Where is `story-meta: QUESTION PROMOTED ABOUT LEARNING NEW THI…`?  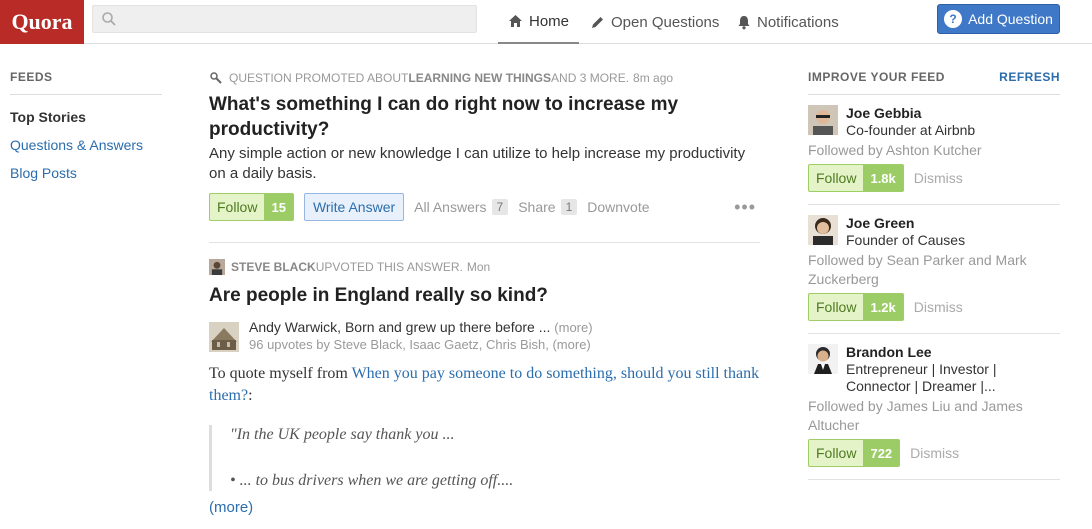
story-meta: QUESTION PROMOTED ABOUT LEARNING NEW THI… is located at coordinates (484, 78).